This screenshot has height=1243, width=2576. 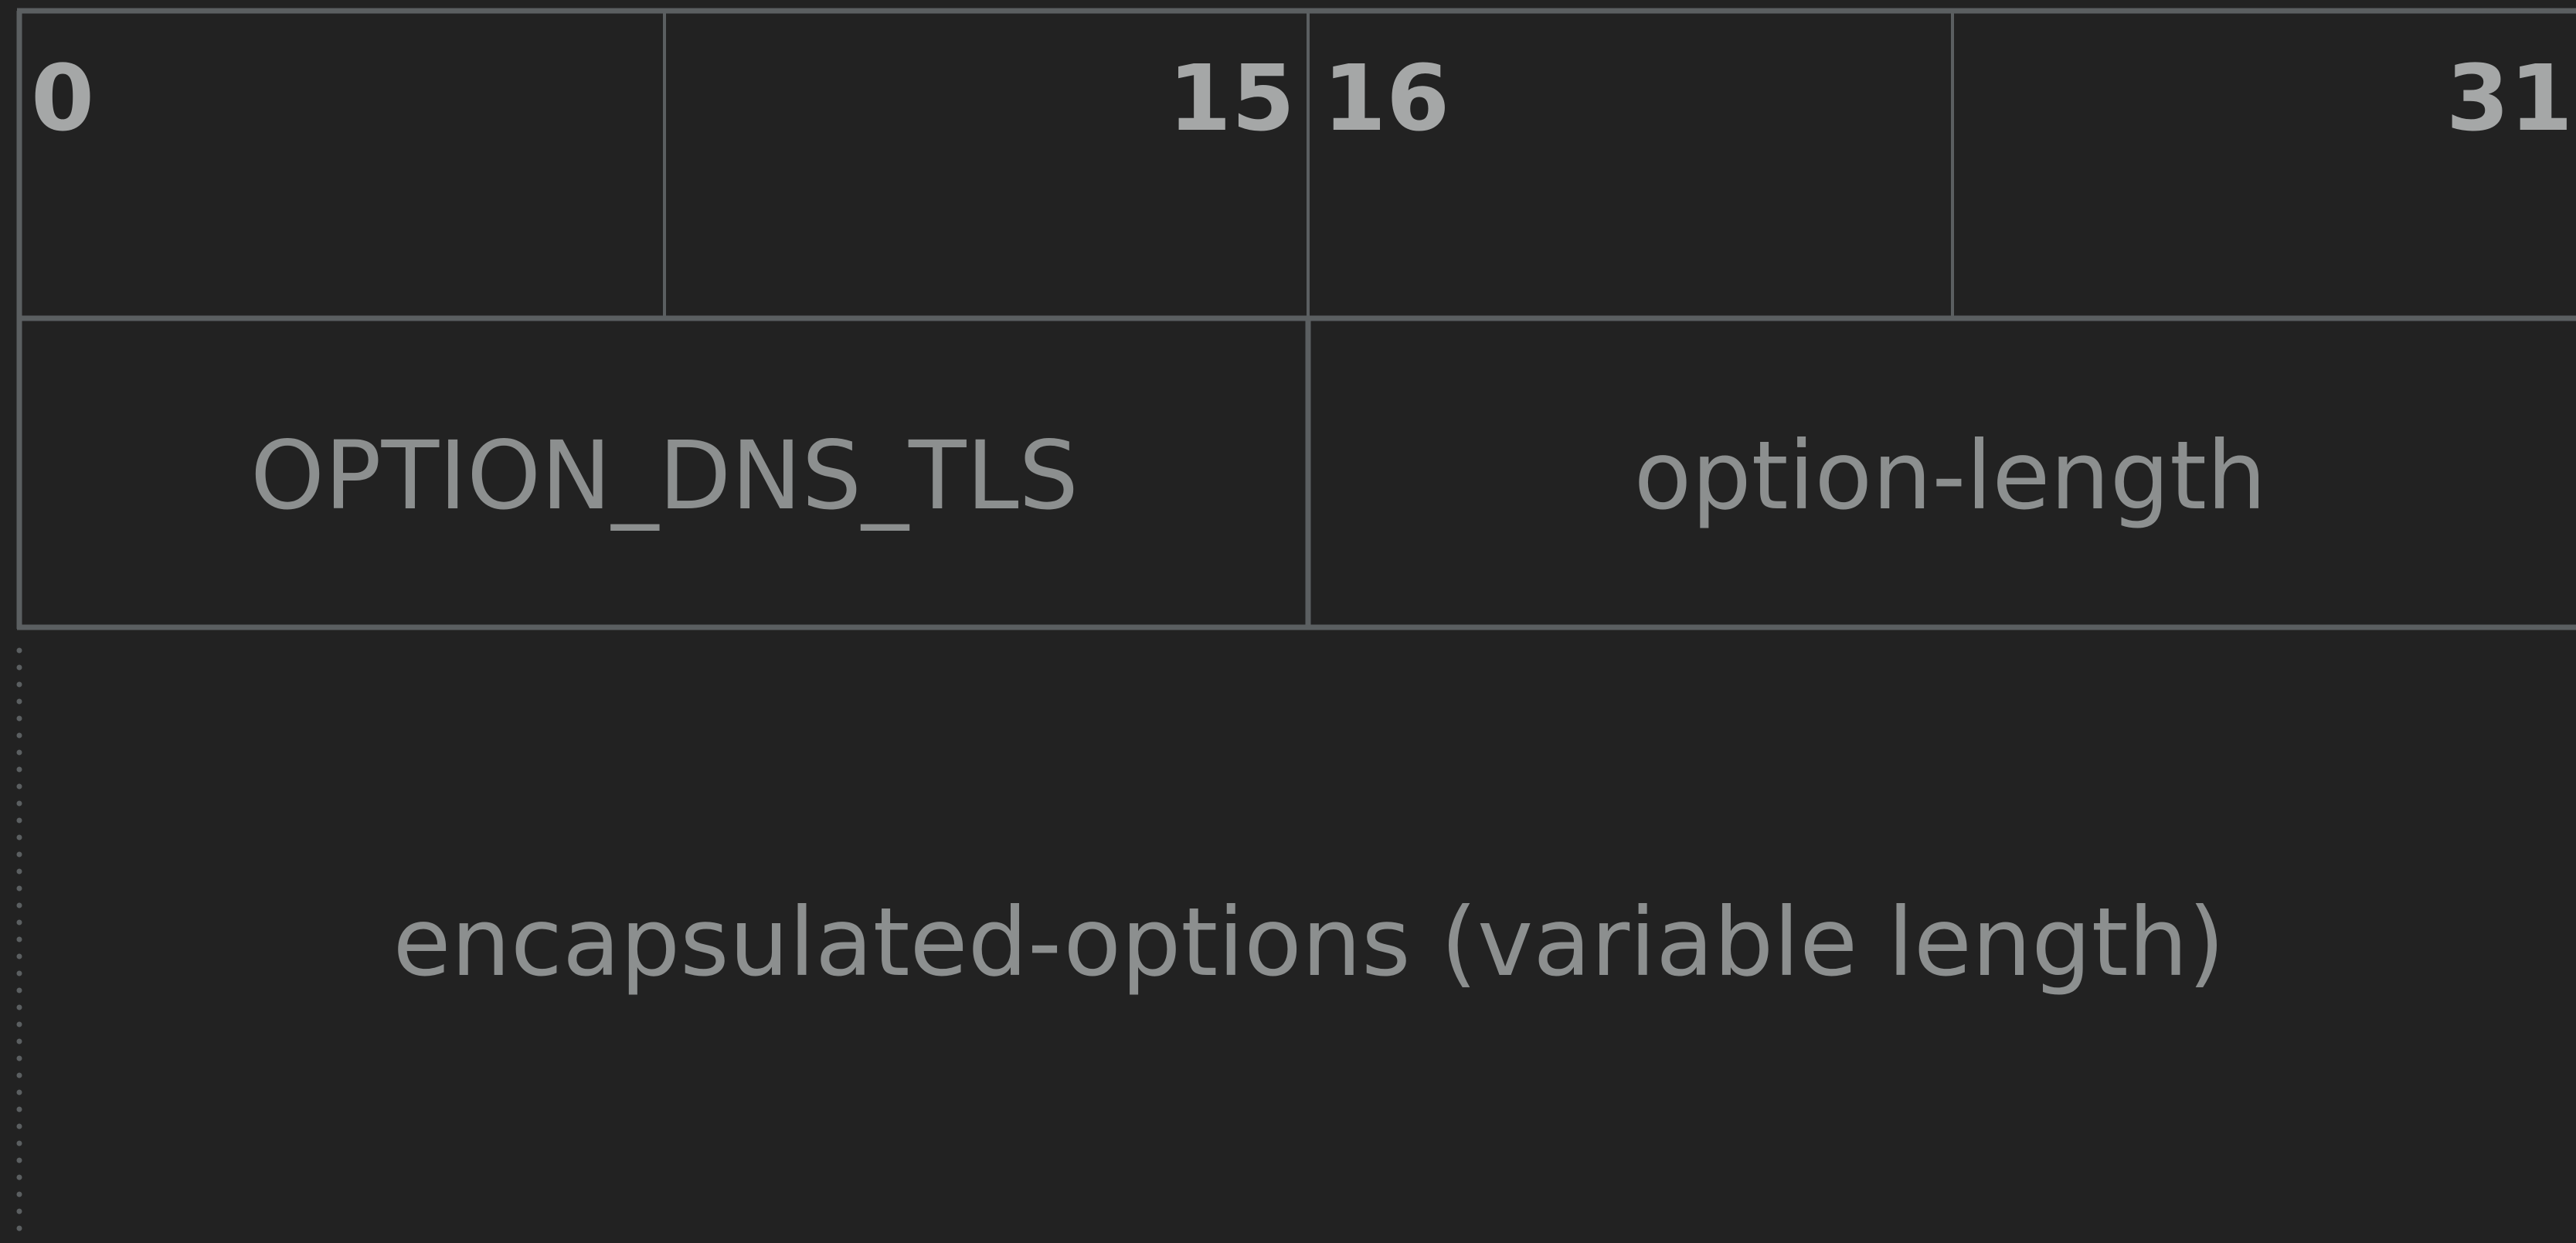 I want to click on bit-number-31: 31, so click(x=2509, y=98).